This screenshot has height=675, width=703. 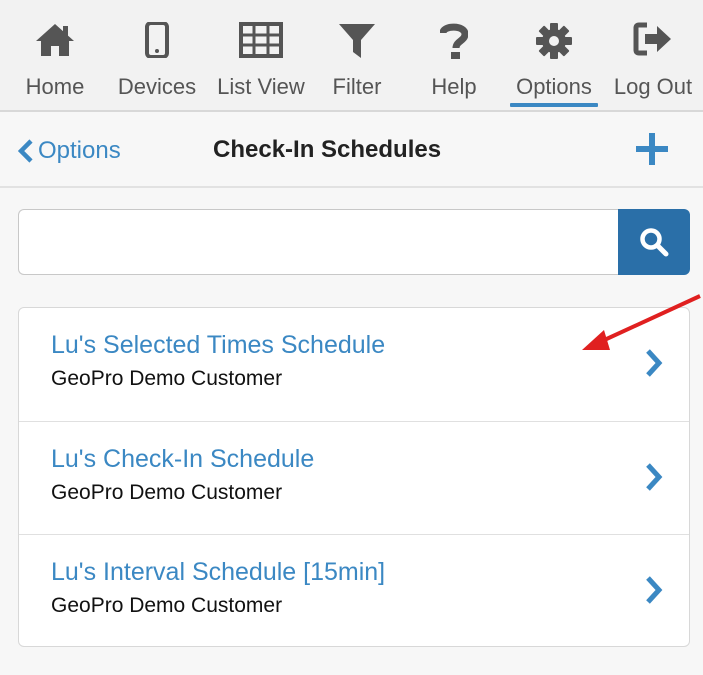 I want to click on add-schedule-button, so click(x=652, y=151).